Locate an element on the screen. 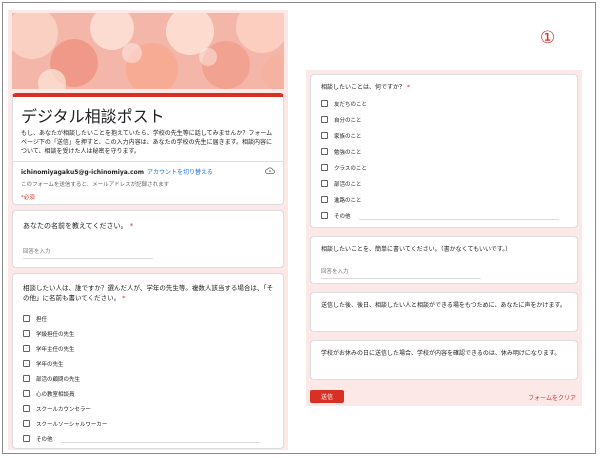  checkbox-option: 部活の顧問の先生 is located at coordinates (51, 378).